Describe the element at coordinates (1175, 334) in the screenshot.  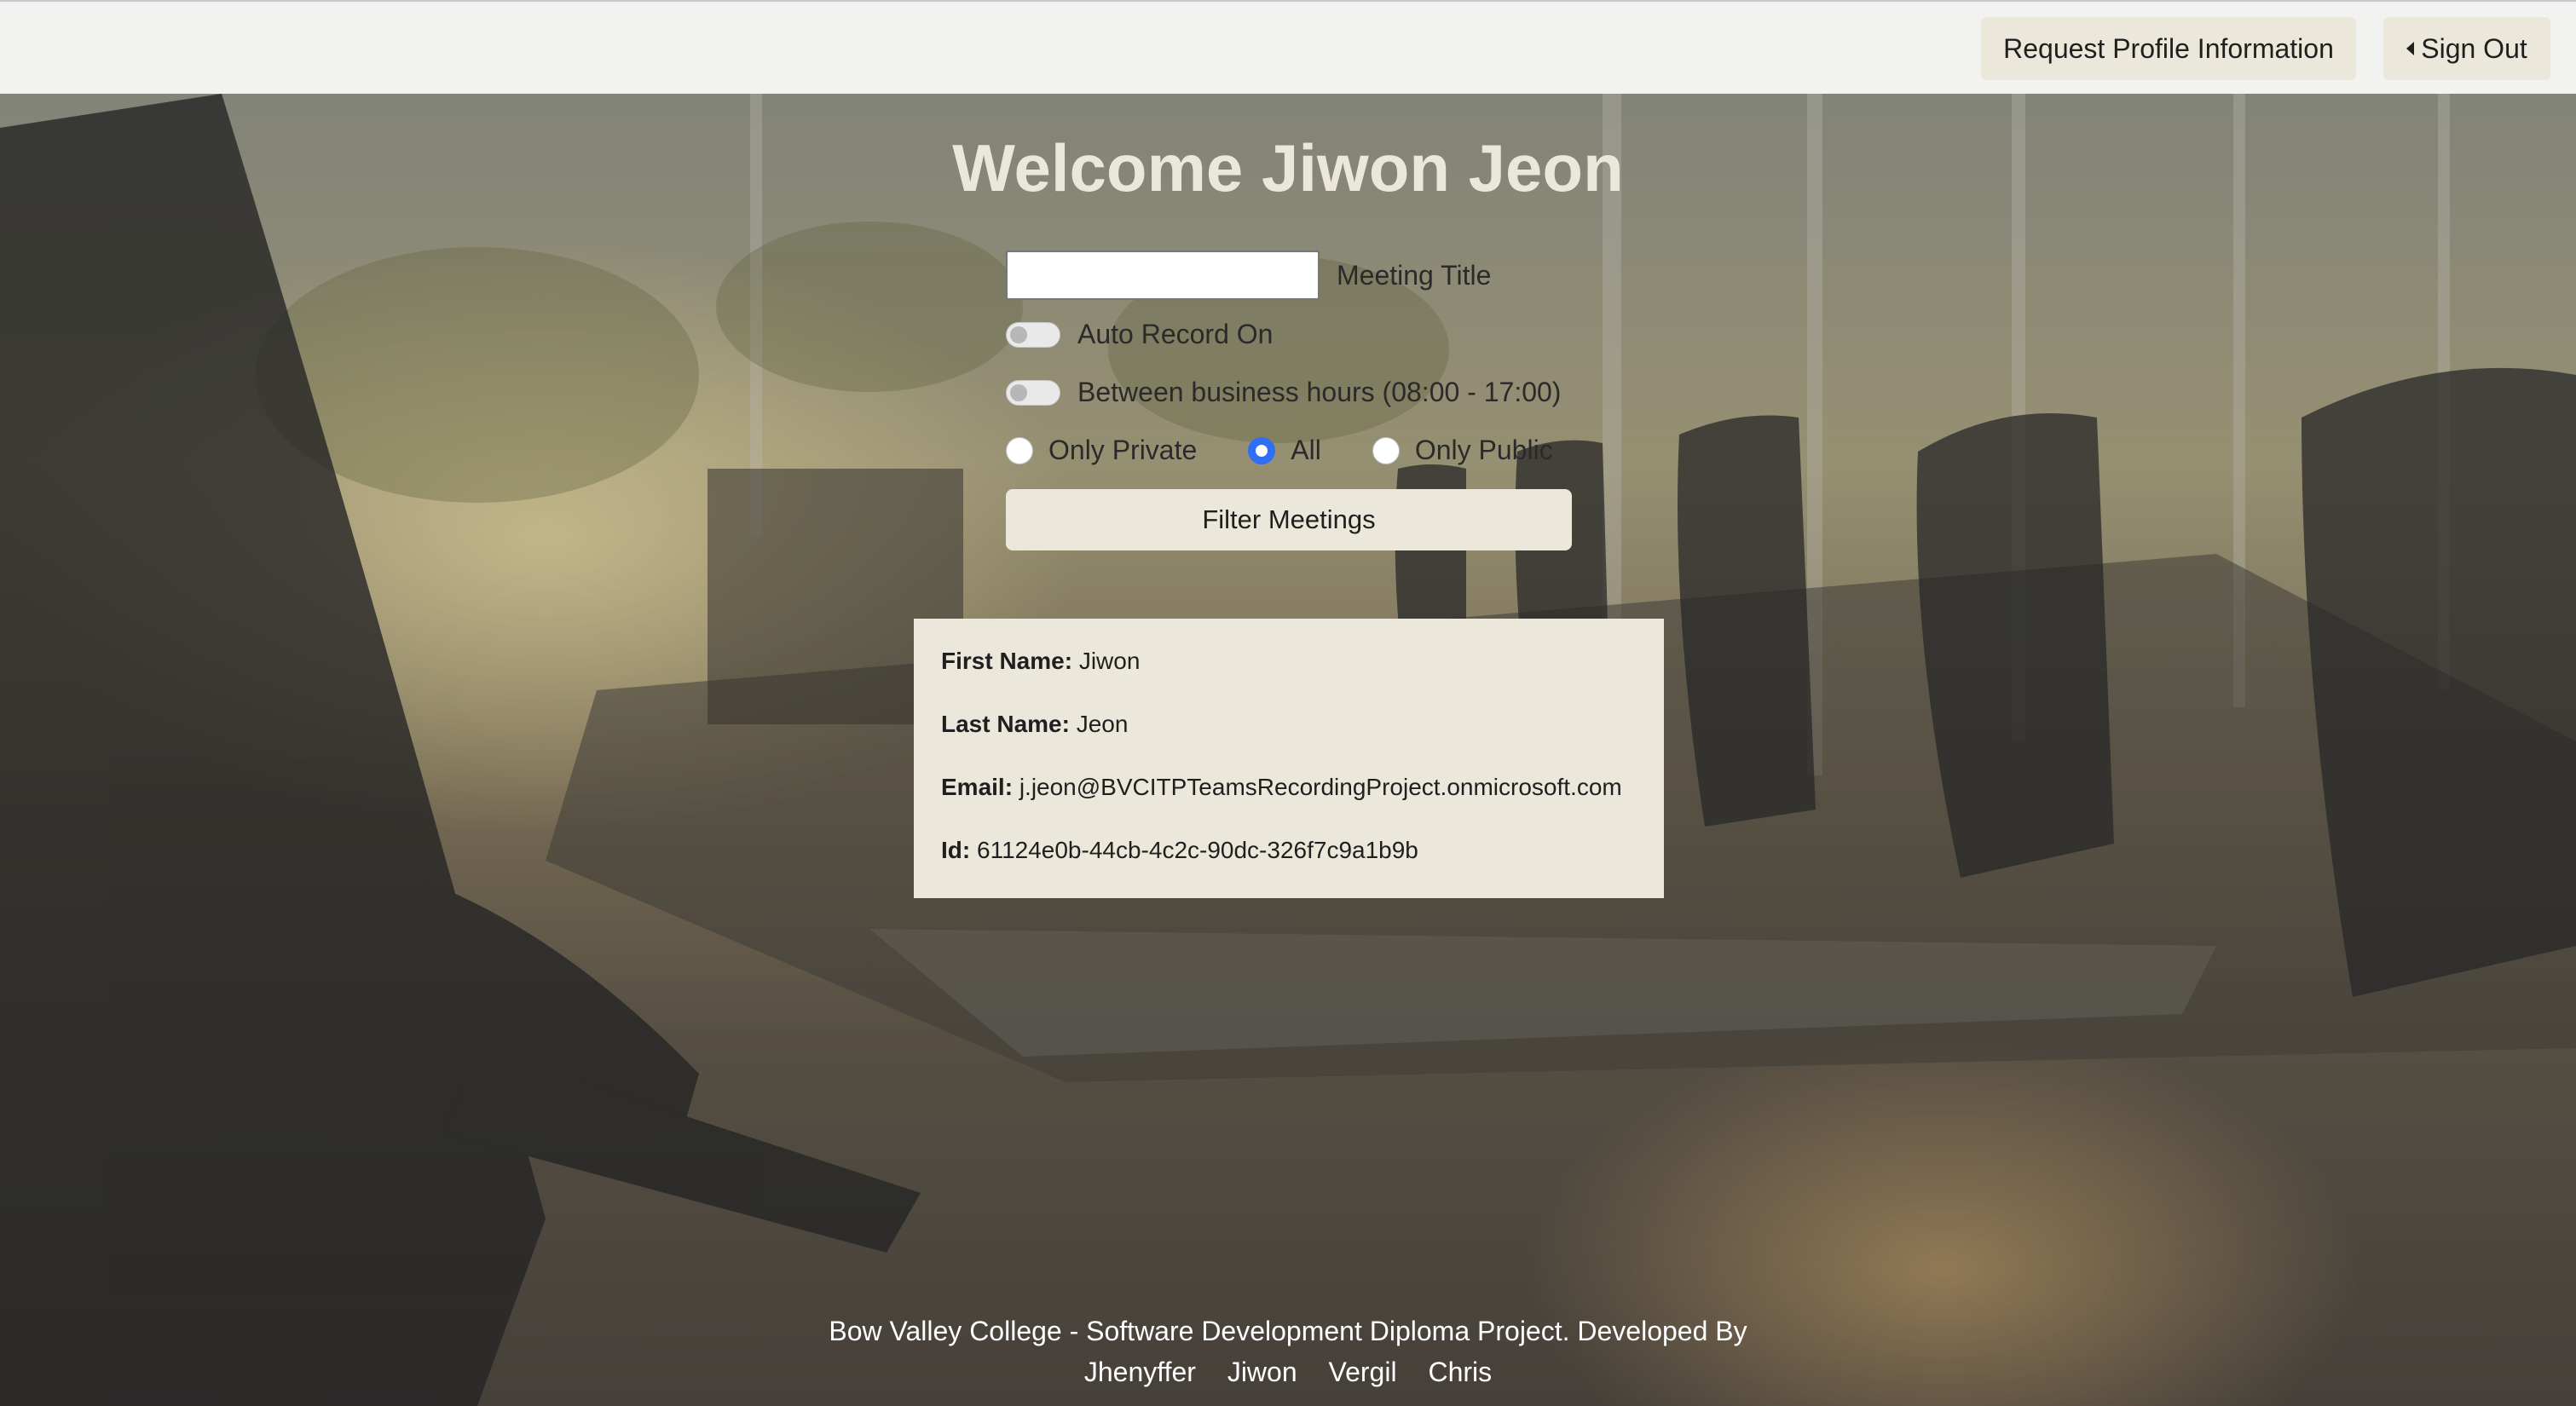
I see `auto-record-label: Auto Record On` at that location.